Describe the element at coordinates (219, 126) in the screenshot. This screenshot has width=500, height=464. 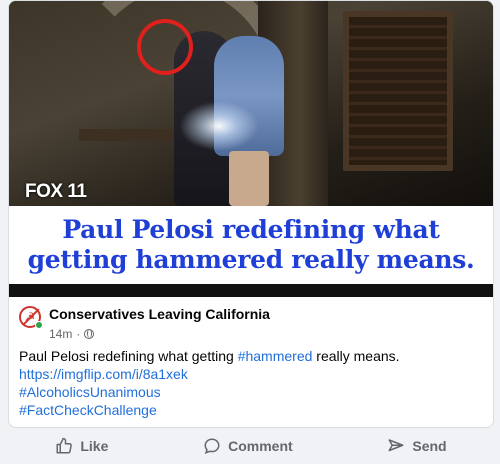
I see `flashlight-glare` at that location.